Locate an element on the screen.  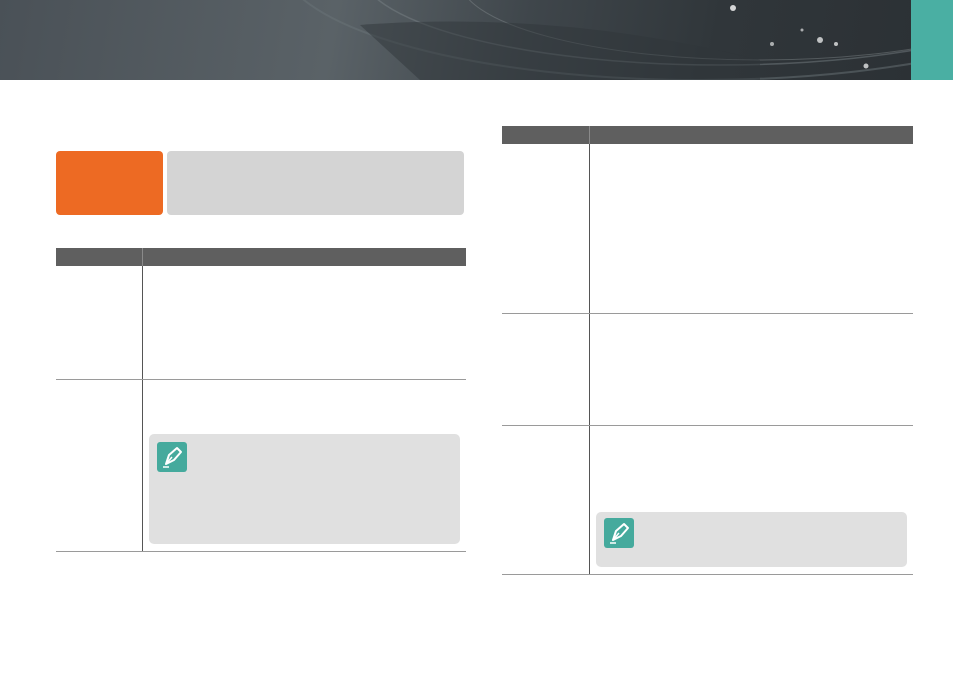
left-table-bottom-border is located at coordinates (261, 551).